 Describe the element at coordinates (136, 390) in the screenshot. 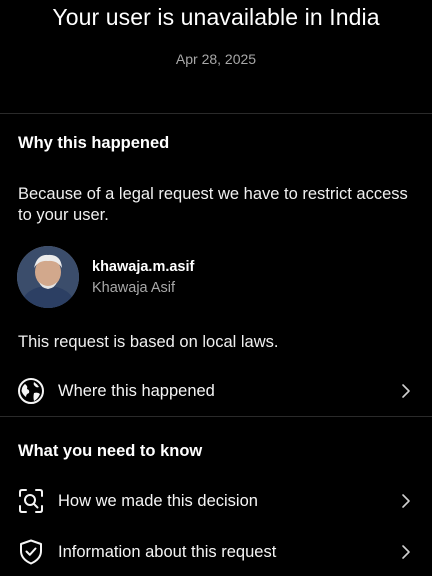

I see `where-this-happened-label: Where this happened` at that location.